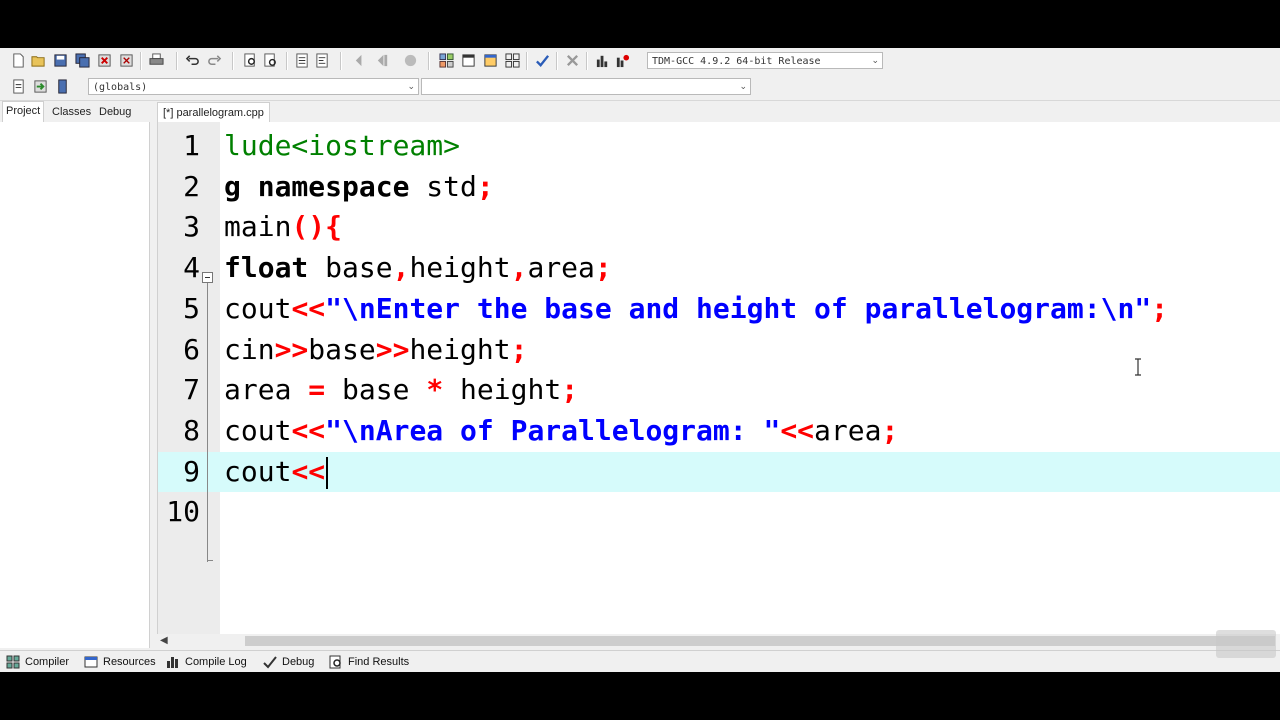 This screenshot has width=1280, height=720. I want to click on fold-toggle-icon, so click(207, 277).